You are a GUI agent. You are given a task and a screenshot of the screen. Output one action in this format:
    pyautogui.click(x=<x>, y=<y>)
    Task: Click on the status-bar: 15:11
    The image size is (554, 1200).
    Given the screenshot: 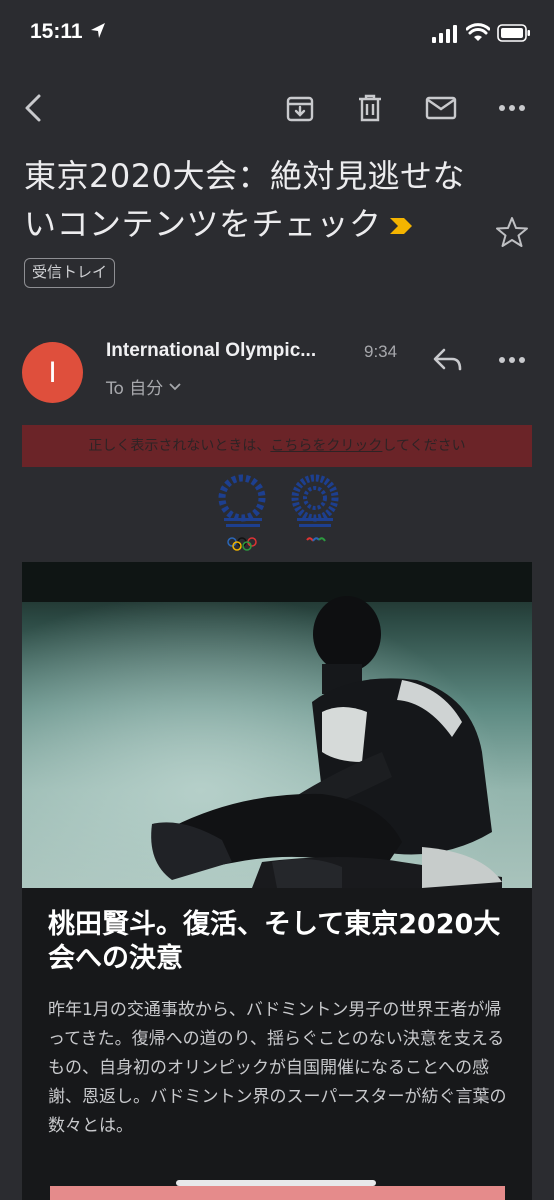 What is the action you would take?
    pyautogui.click(x=277, y=33)
    